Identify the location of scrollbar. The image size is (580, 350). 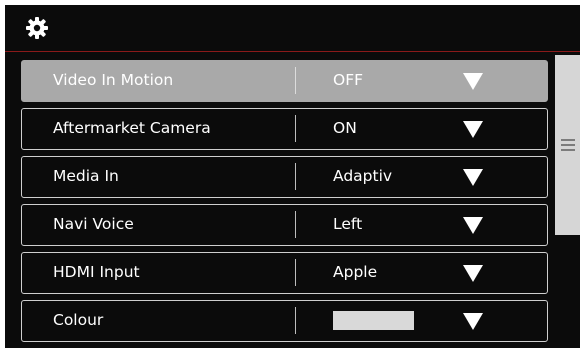
(567, 201).